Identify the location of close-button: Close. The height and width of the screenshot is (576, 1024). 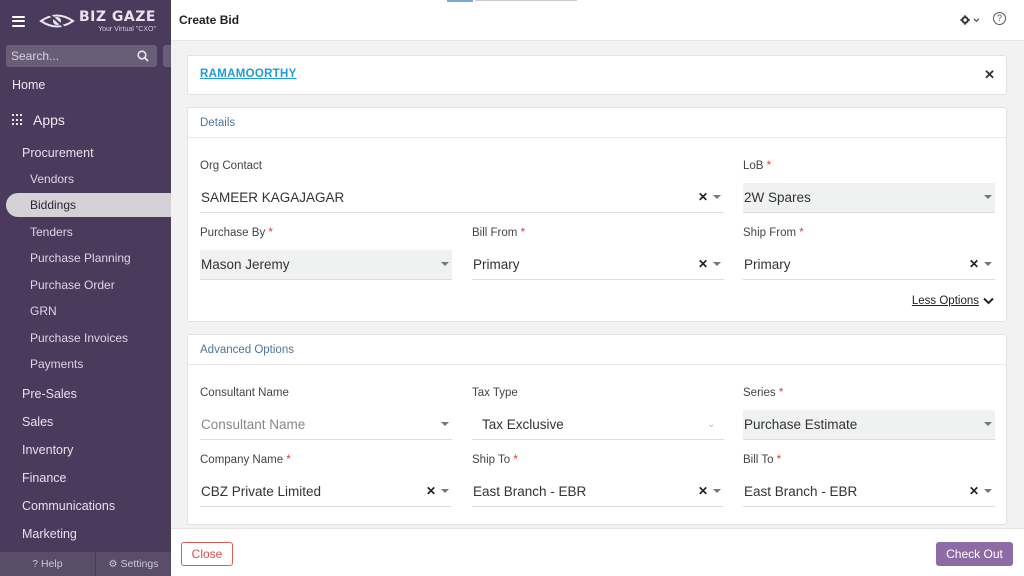
(207, 554).